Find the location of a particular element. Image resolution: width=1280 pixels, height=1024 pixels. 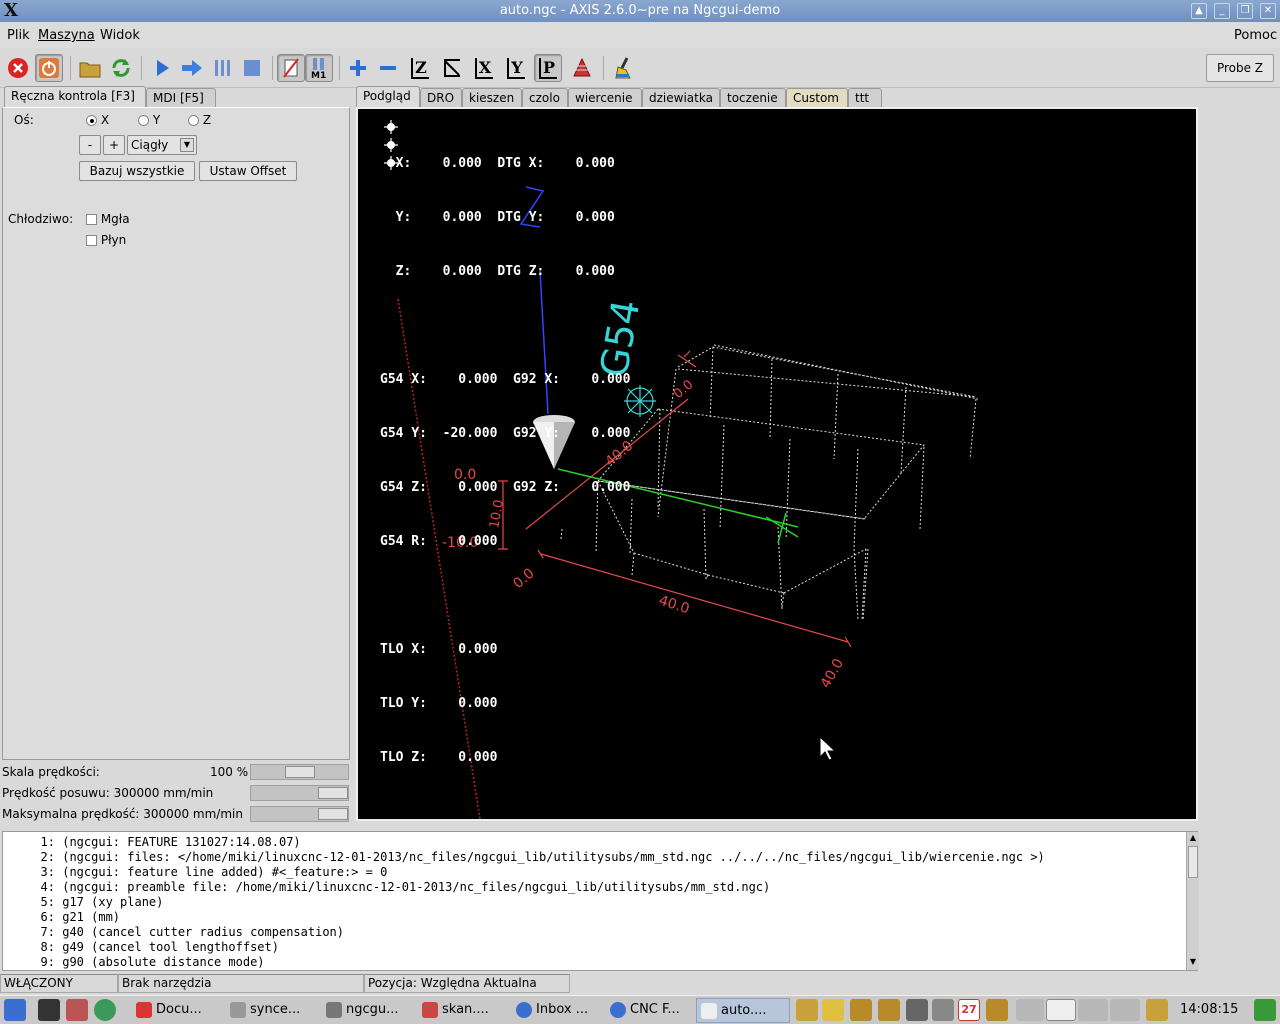

code-line: 1: (ngcgui: FEATURE 131027:14.08.07) is located at coordinates (600, 842).